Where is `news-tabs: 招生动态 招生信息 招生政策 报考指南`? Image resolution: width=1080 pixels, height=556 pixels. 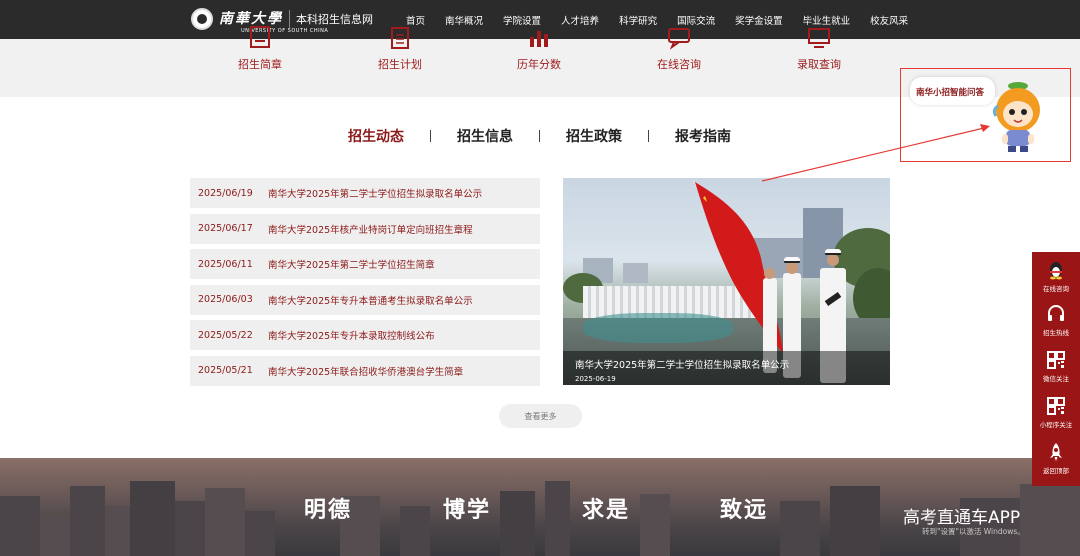
news-tabs: 招生动态 招生信息 招生政策 报考指南 is located at coordinates (539, 136).